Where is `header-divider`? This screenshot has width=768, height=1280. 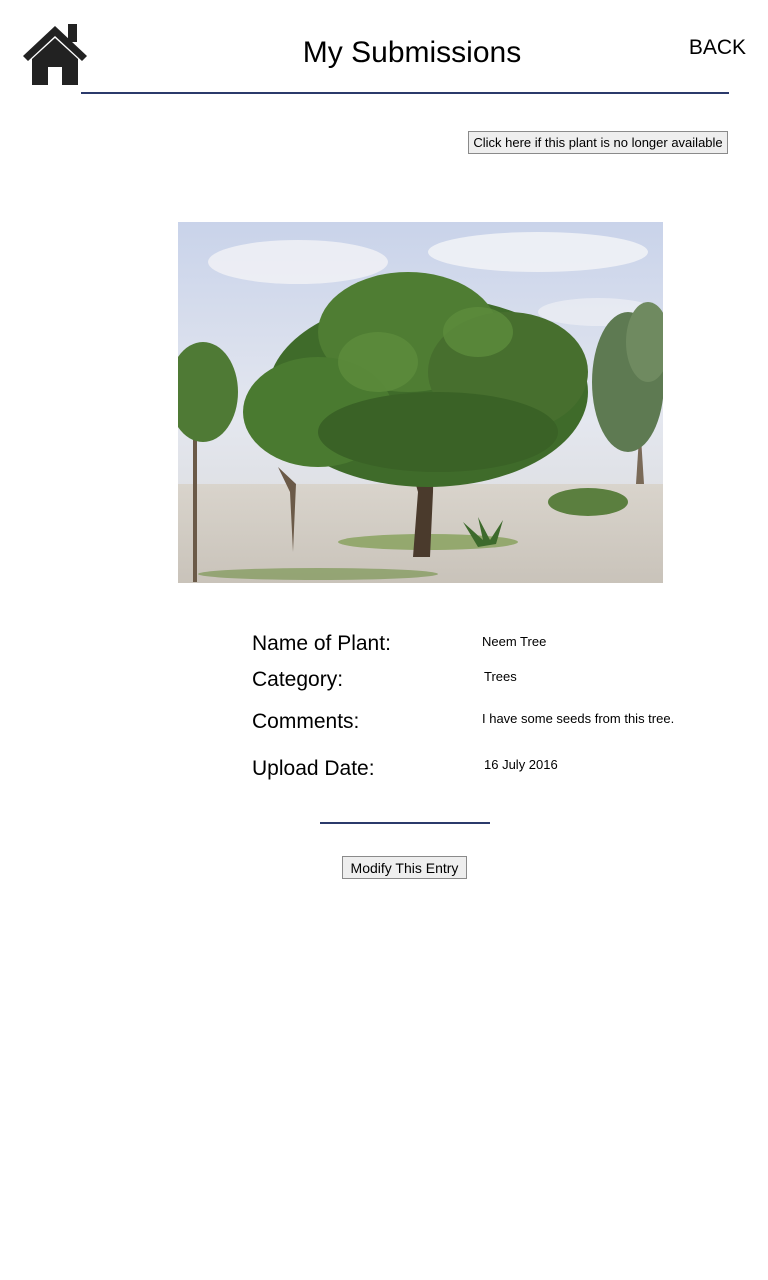
header-divider is located at coordinates (405, 93).